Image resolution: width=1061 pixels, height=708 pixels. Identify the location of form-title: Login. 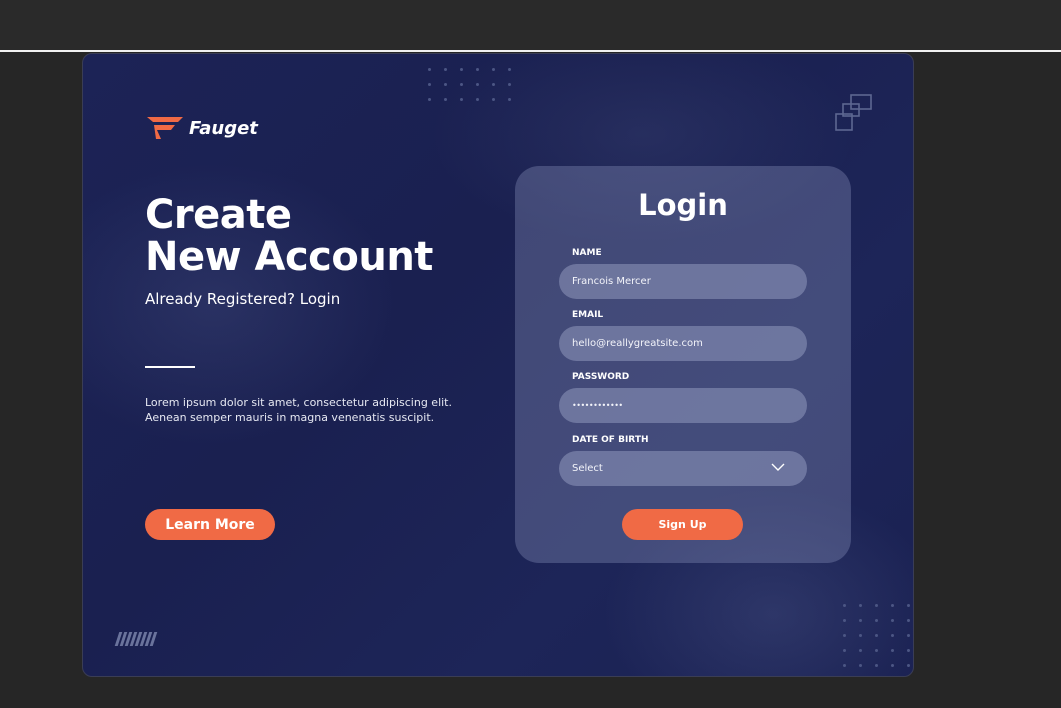
(683, 205).